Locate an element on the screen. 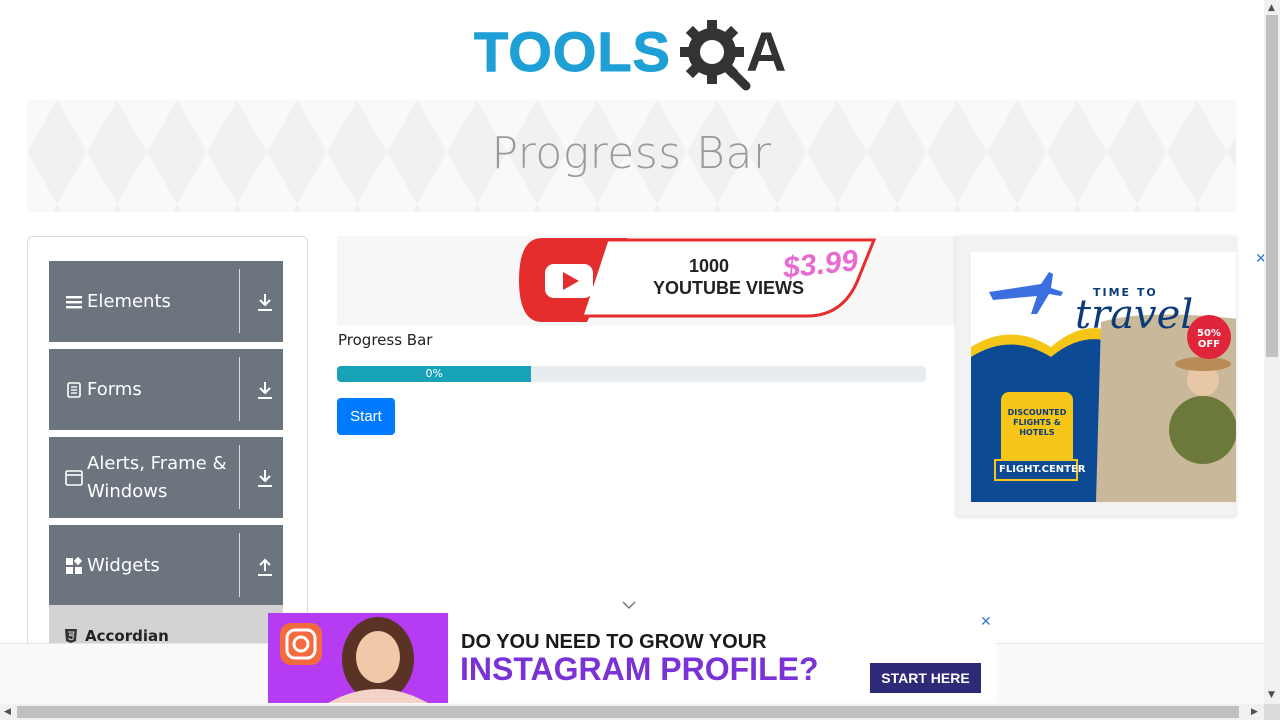 This screenshot has height=720, width=1280. sidebar-group-label: Widgets is located at coordinates (123, 565).